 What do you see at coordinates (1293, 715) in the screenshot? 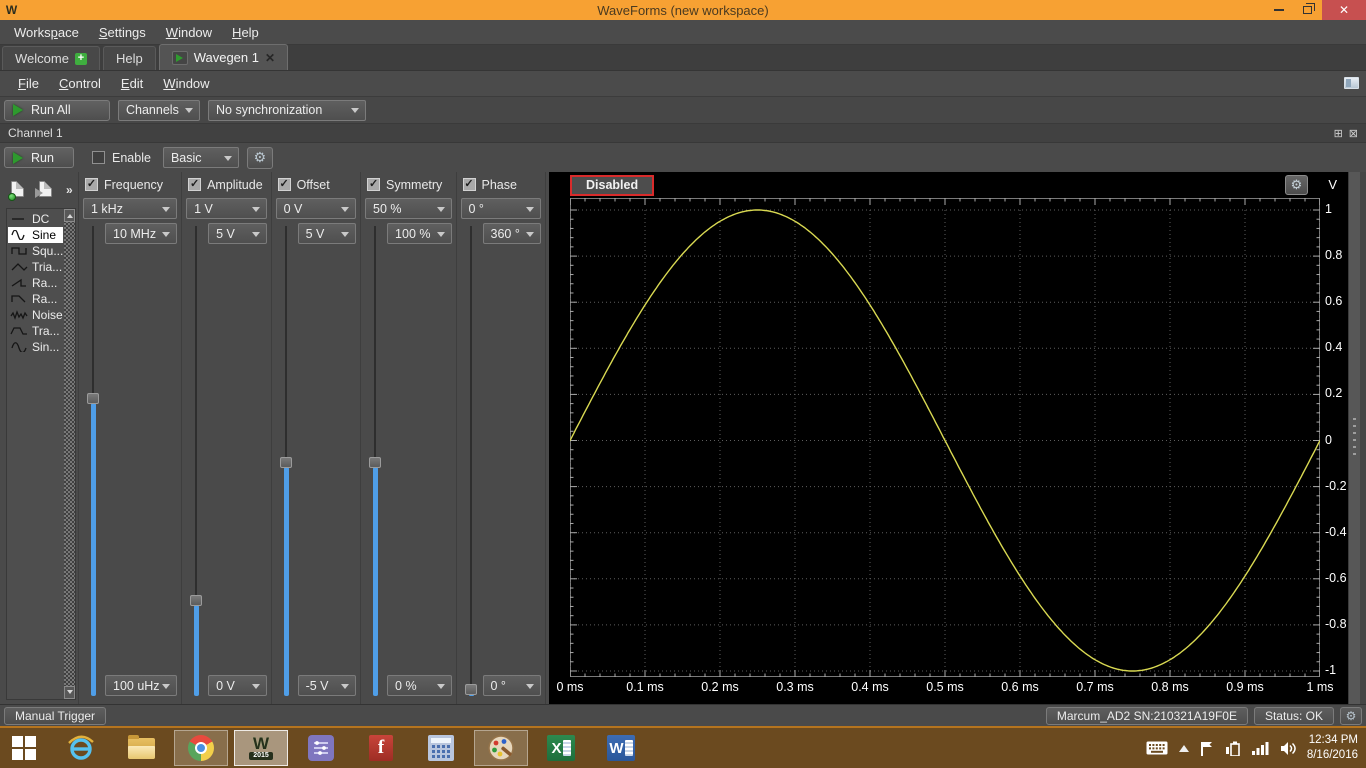
I see `status-button: Status: OK` at bounding box center [1293, 715].